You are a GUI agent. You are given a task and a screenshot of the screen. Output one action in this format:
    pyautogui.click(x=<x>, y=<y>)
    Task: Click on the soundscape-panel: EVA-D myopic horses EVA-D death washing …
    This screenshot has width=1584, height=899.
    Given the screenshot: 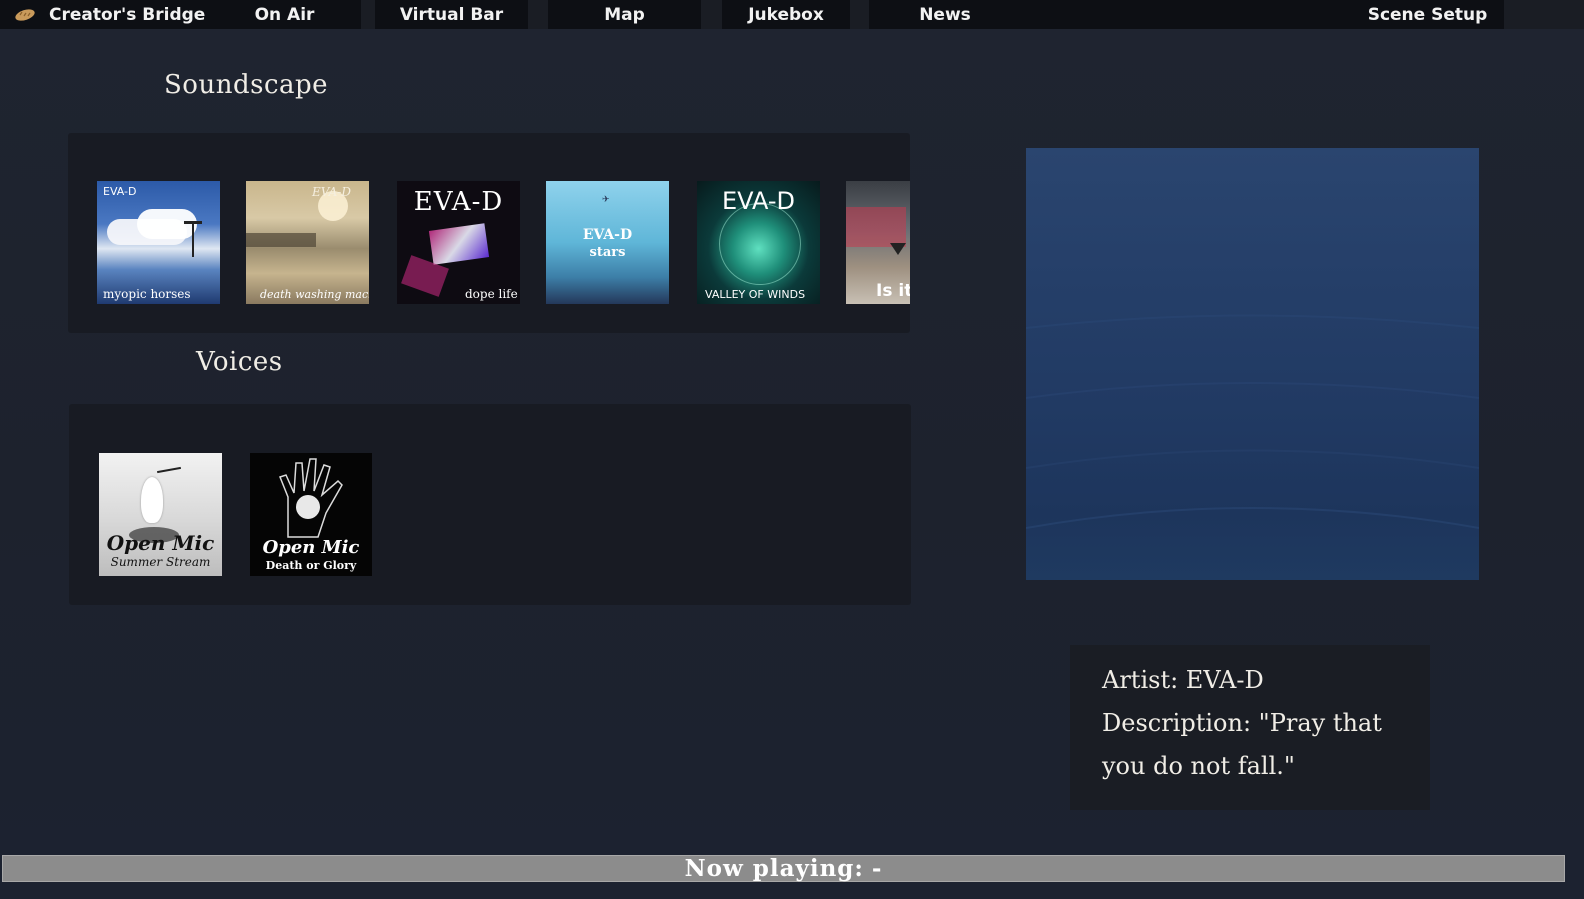 What is the action you would take?
    pyautogui.click(x=489, y=233)
    